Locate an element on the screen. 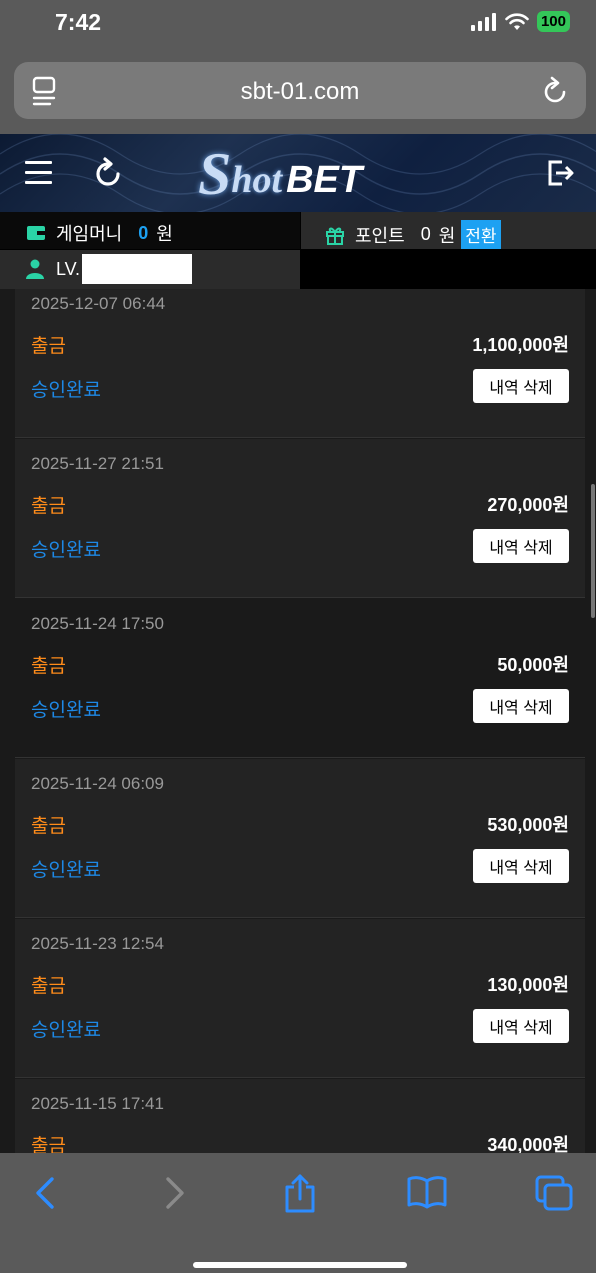  status-icons: 100 is located at coordinates (520, 21).